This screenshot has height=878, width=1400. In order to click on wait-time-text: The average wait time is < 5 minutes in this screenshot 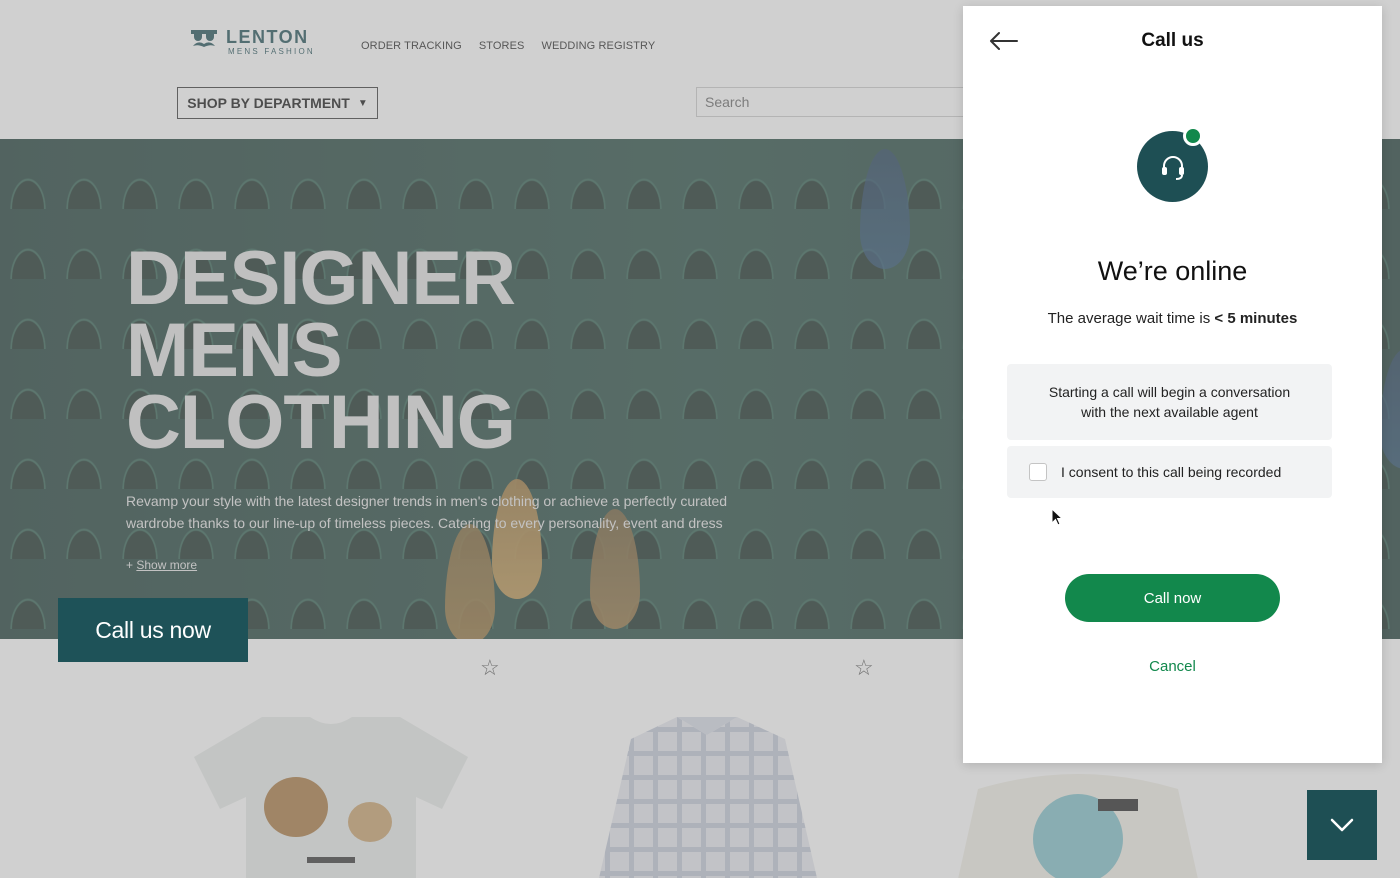, I will do `click(1172, 318)`.